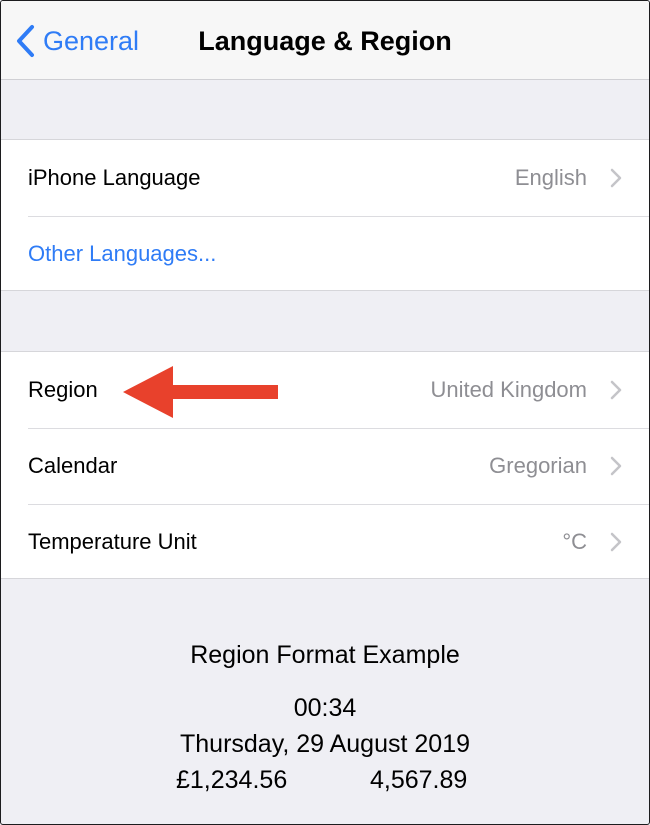 This screenshot has height=825, width=650. Describe the element at coordinates (574, 541) in the screenshot. I see `temperature-unit-value: °C` at that location.